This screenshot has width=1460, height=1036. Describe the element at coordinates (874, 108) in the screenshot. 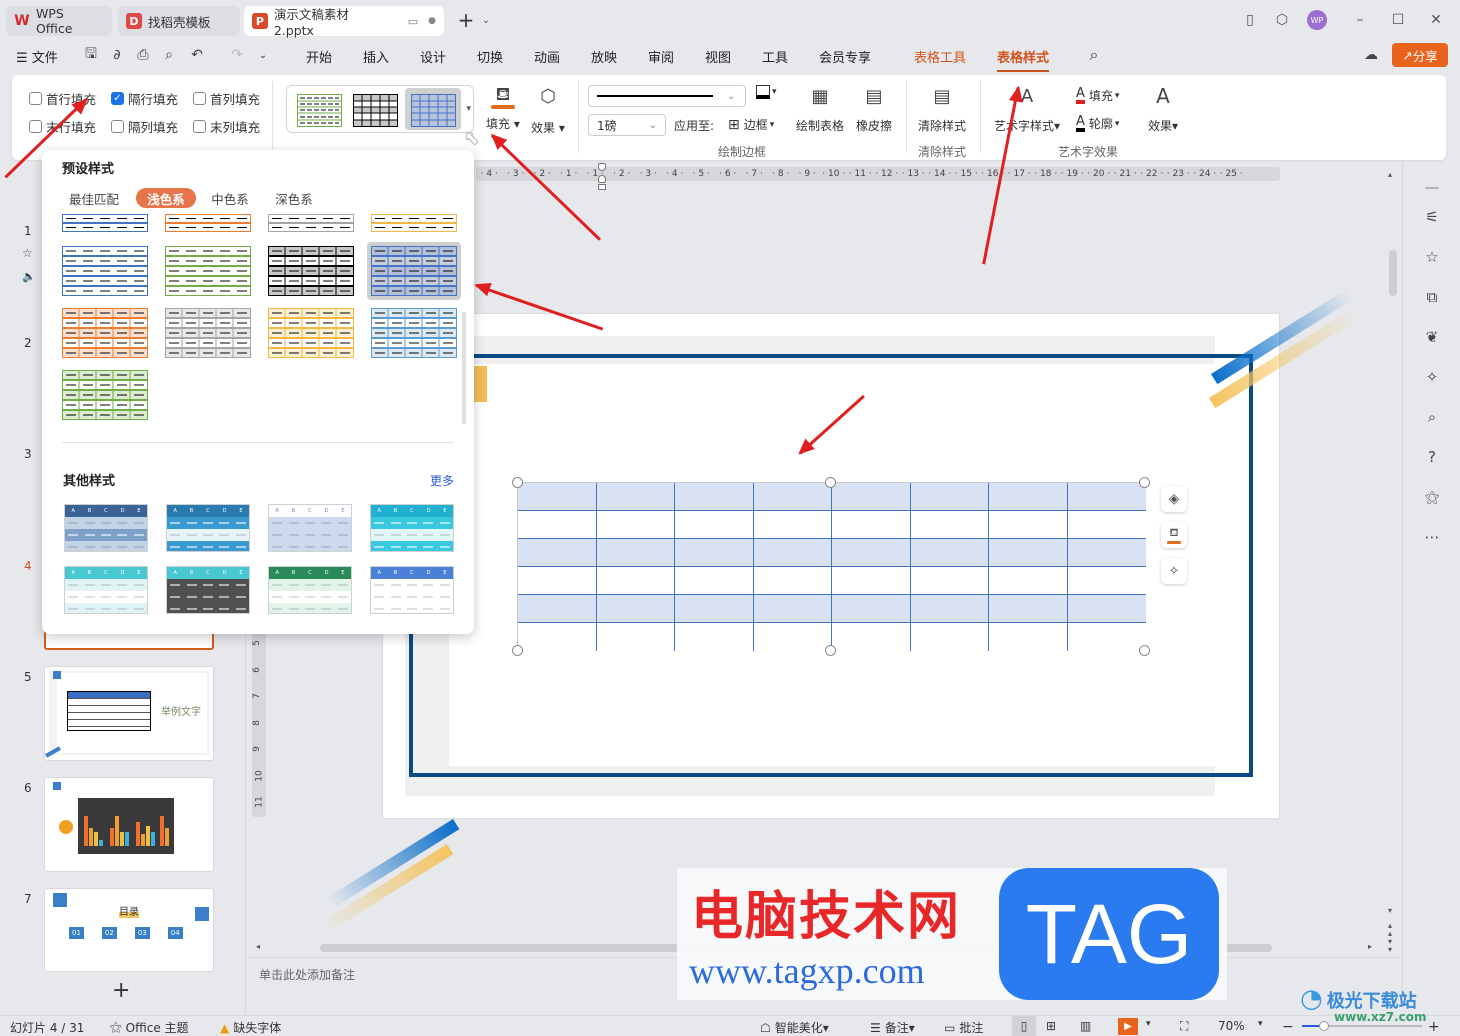

I see `eraser-button: ▤ 橡皮擦` at that location.